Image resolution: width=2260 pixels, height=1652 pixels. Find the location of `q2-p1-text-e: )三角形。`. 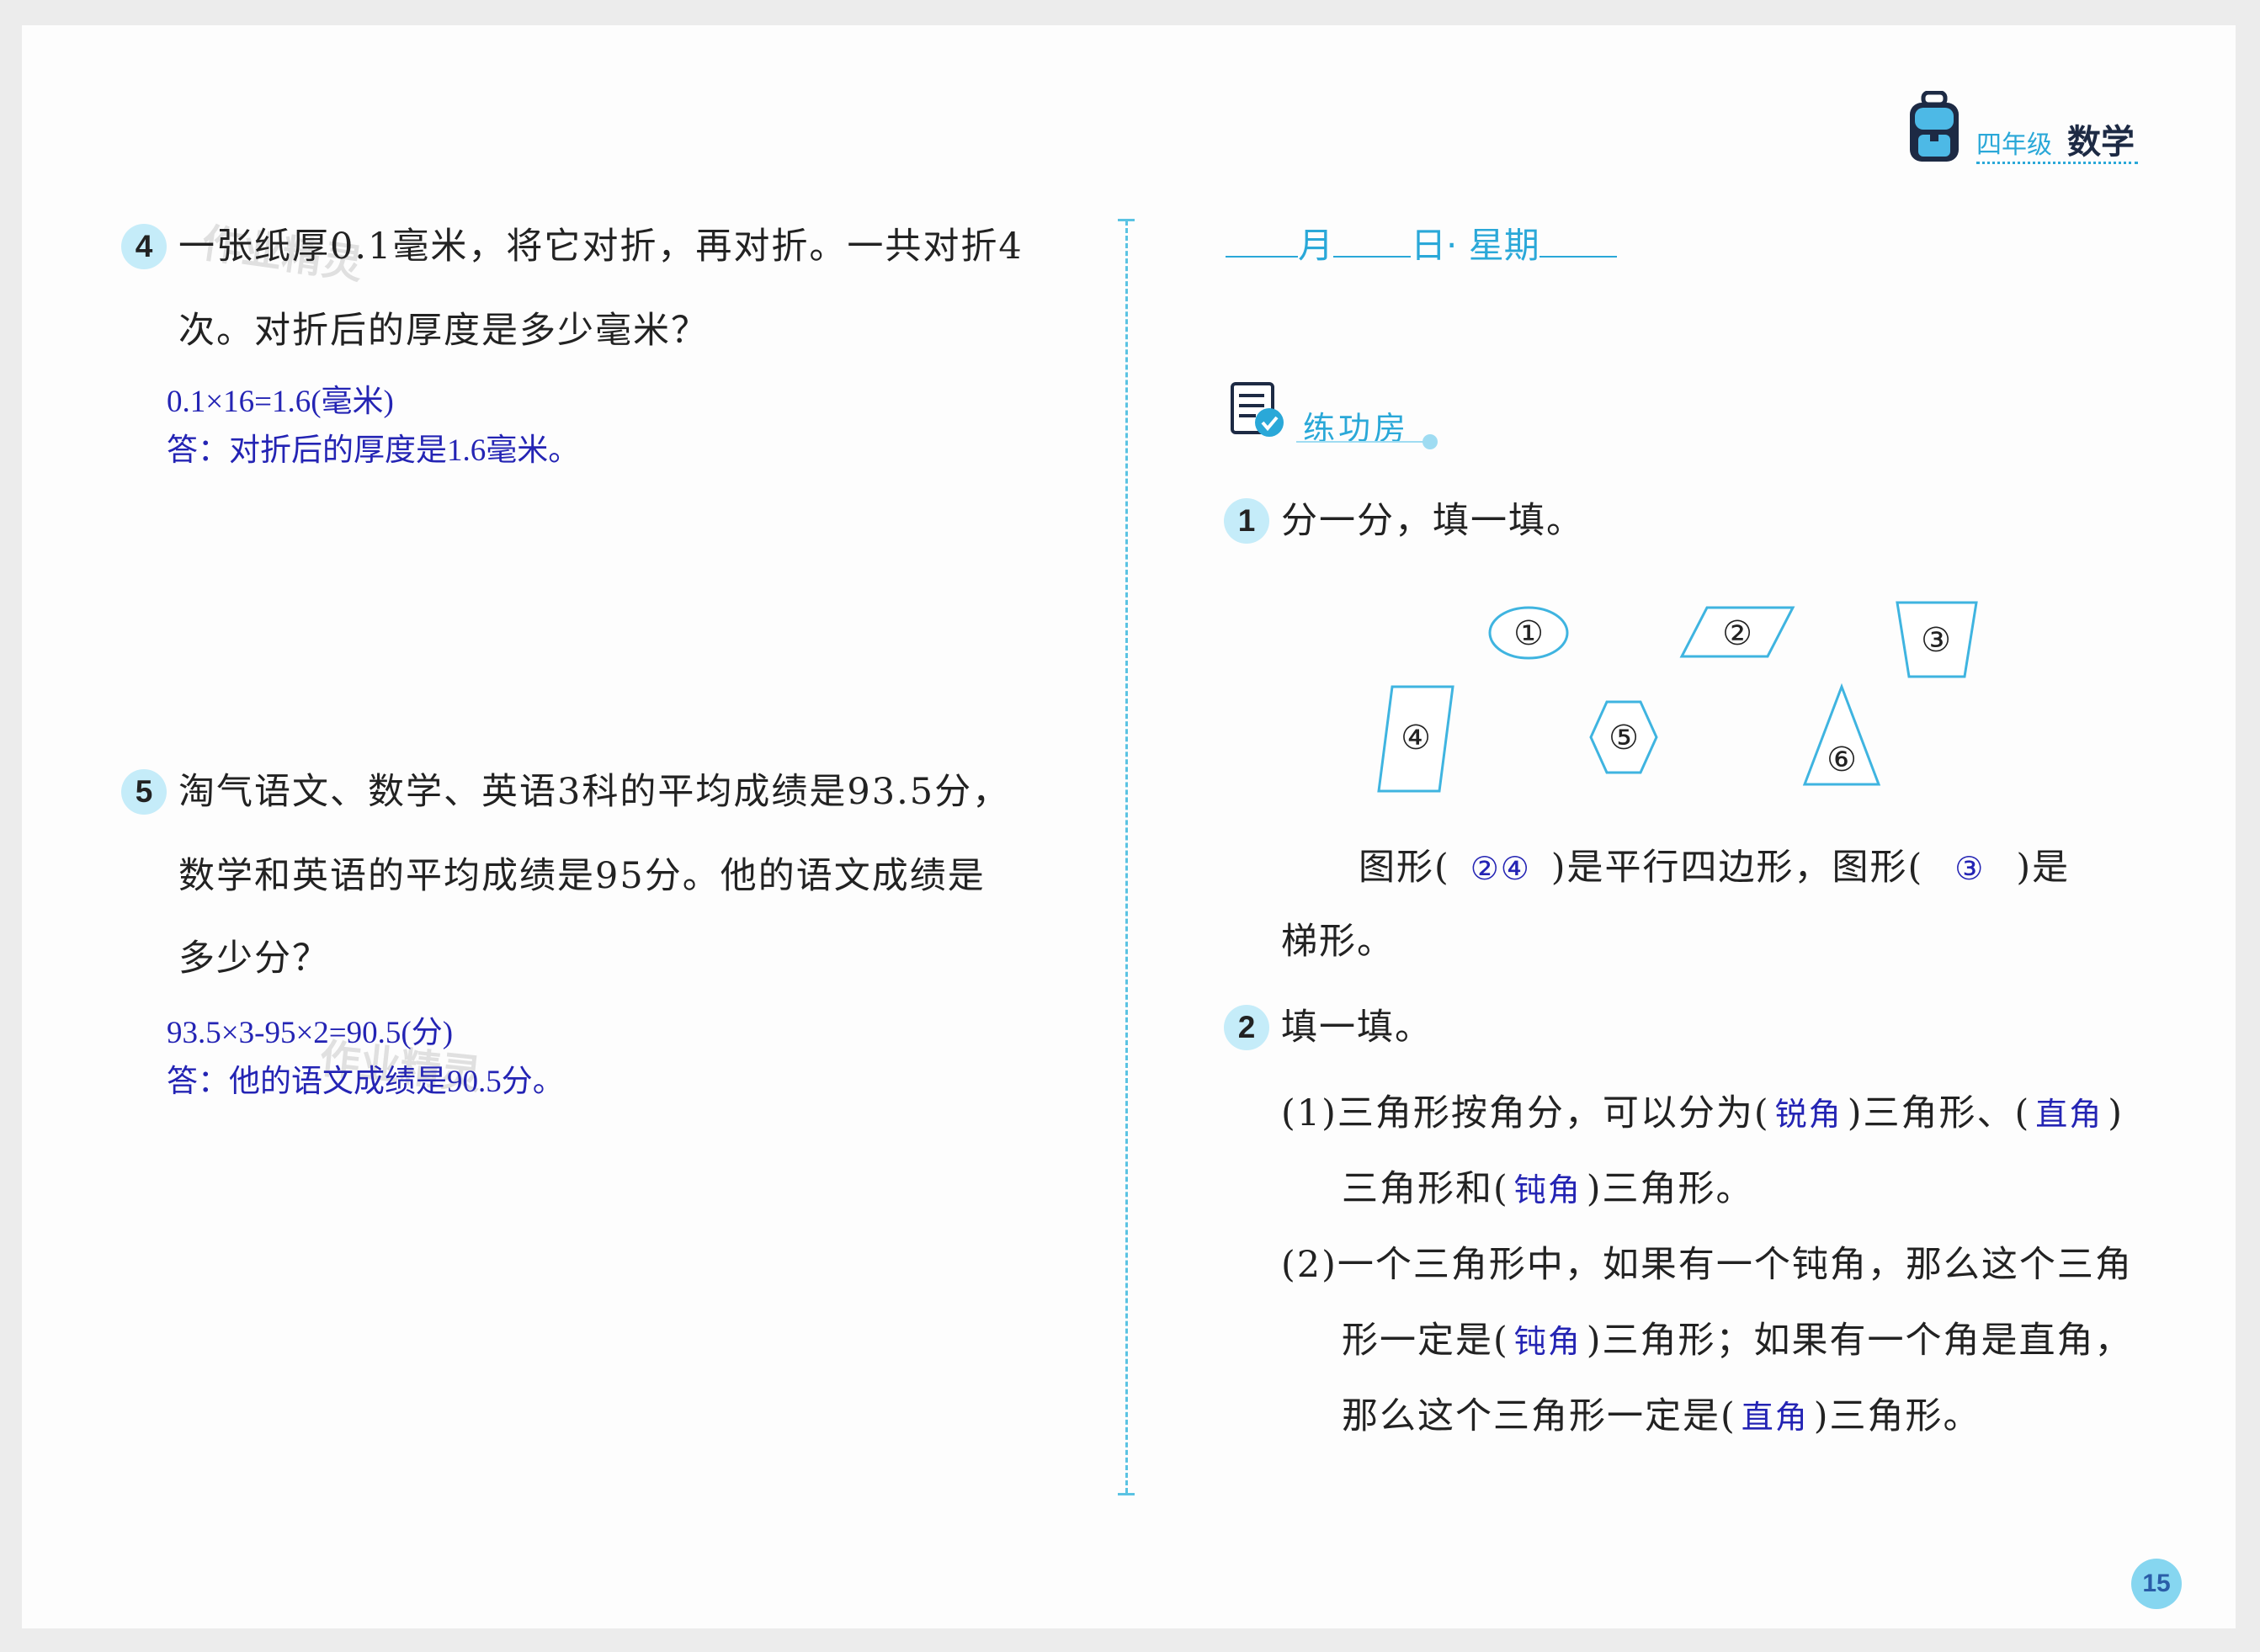

q2-p1-text-e: )三角形。 is located at coordinates (1670, 1189).